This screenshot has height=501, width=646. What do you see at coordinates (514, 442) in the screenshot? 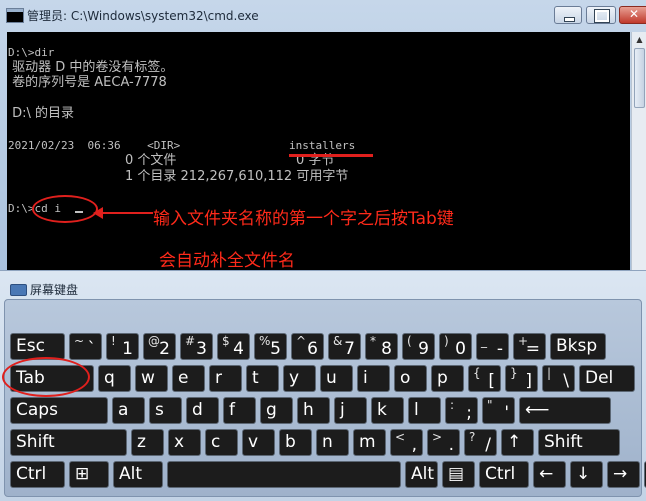
I see `key-label: ↑` at bounding box center [514, 442].